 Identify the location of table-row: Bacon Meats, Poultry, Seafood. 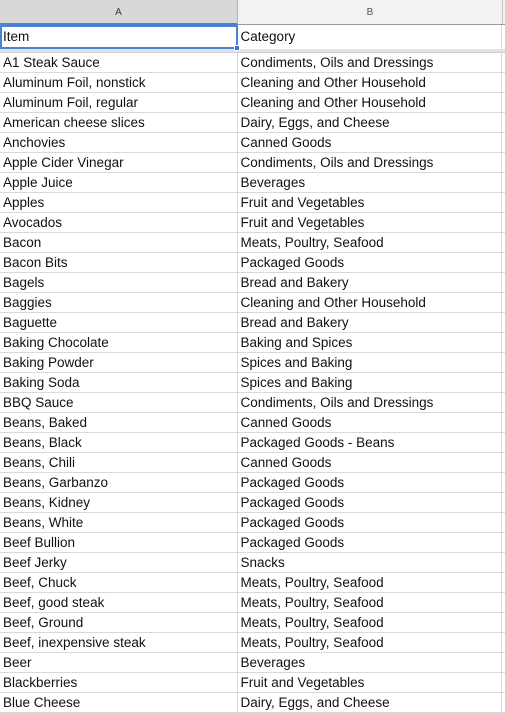
(252, 243).